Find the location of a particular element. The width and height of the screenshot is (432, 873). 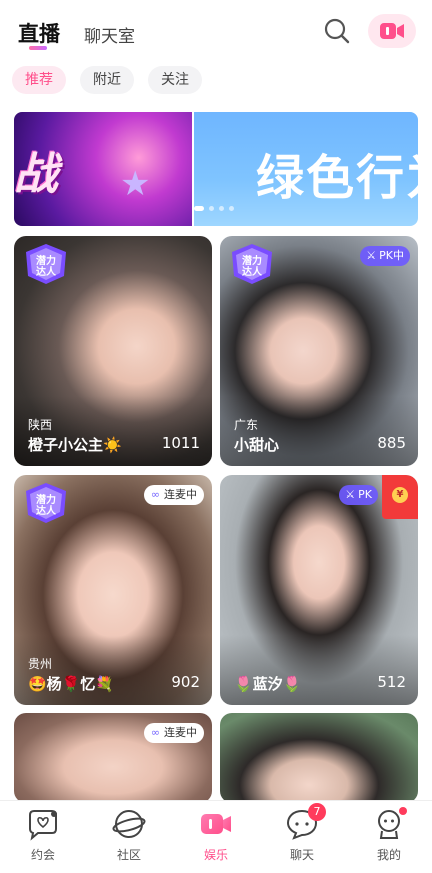

nav-entertainment: 娱乐 is located at coordinates (216, 835).